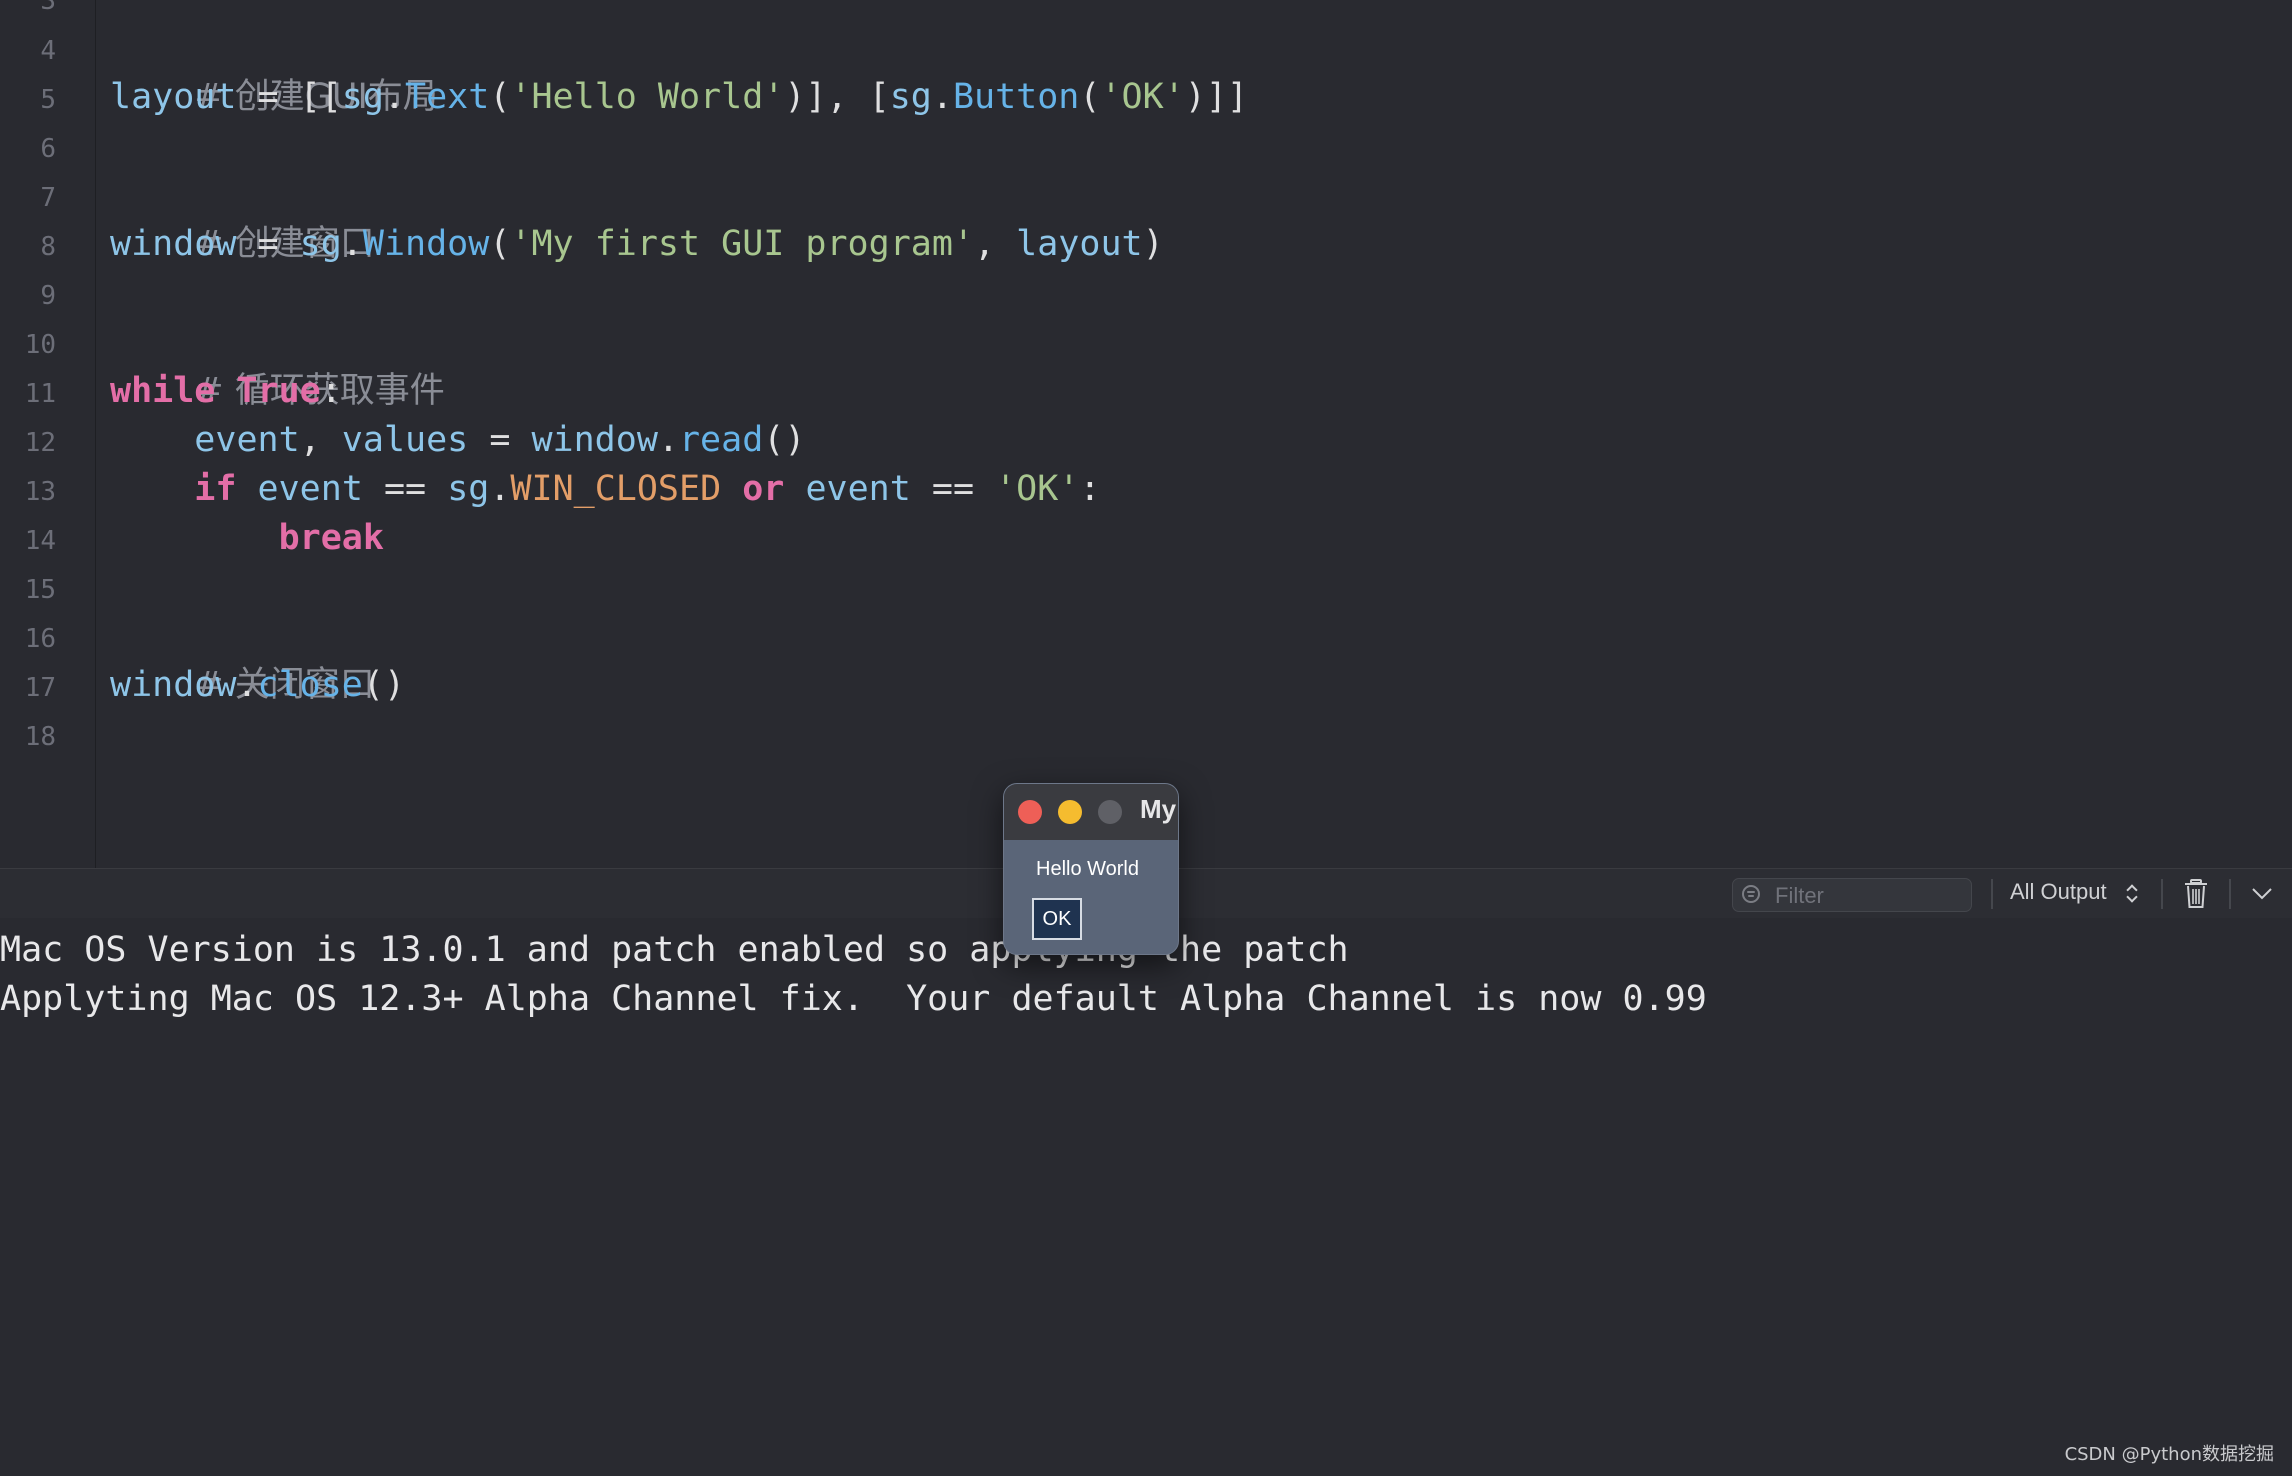 This screenshot has height=1476, width=2292. I want to click on code-token: values, so click(405, 440).